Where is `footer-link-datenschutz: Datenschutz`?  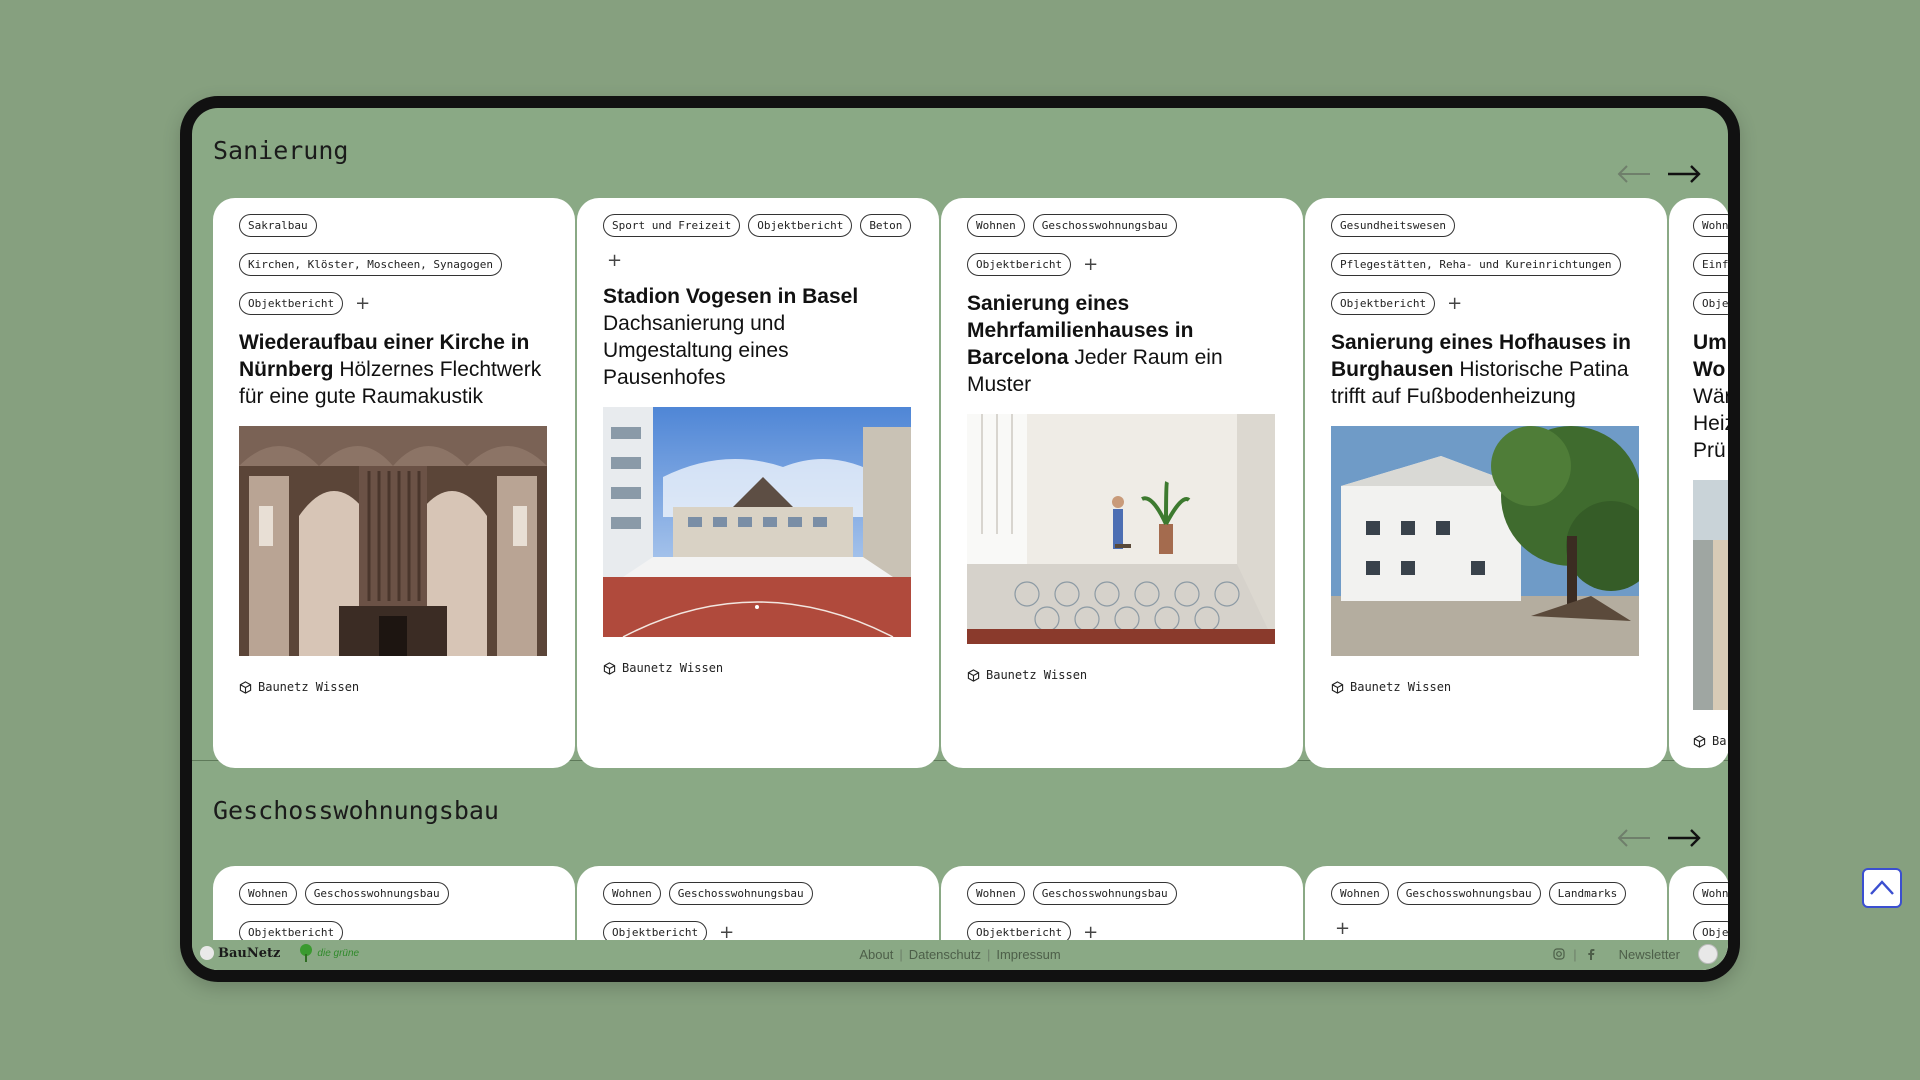 footer-link-datenschutz: Datenschutz is located at coordinates (945, 954).